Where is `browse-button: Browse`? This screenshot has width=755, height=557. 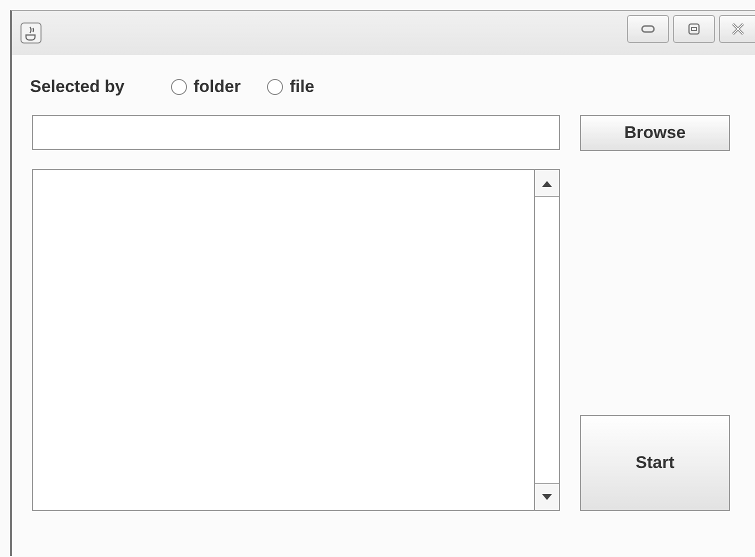 browse-button: Browse is located at coordinates (655, 133).